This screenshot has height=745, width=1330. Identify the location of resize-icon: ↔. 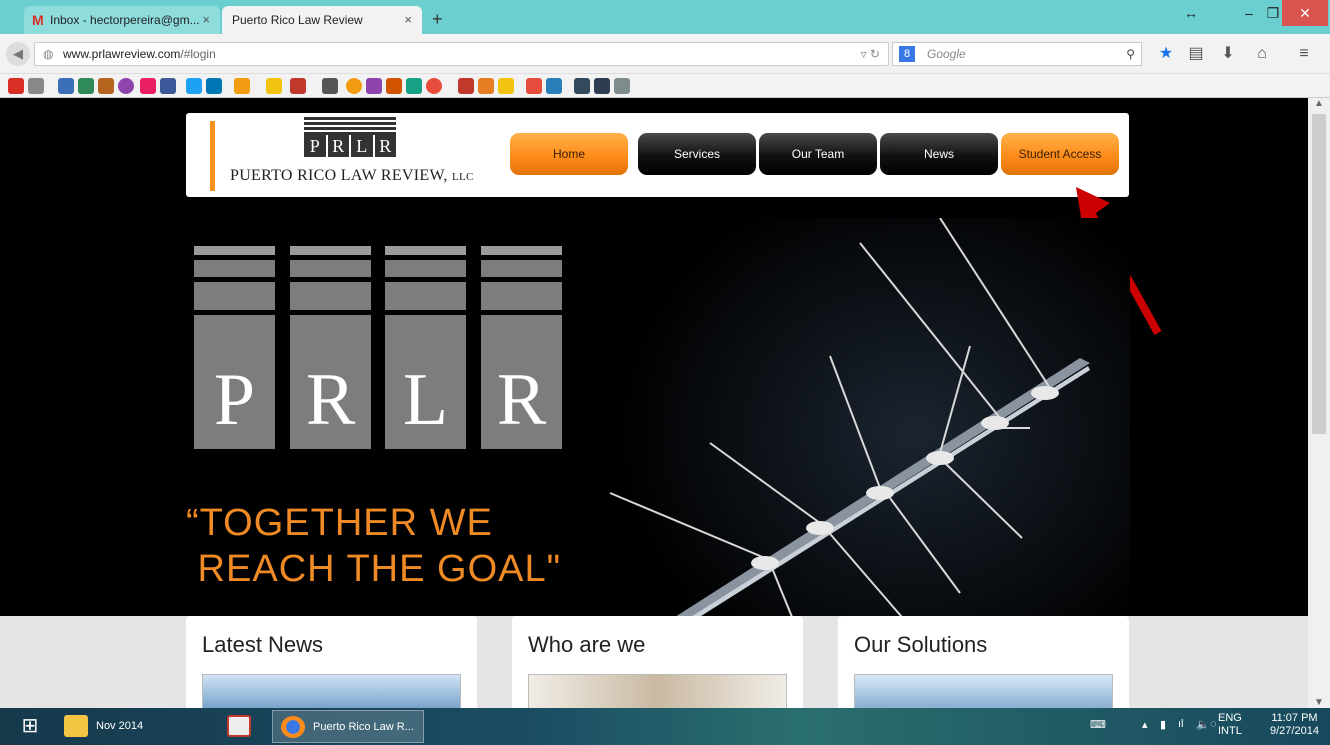
(1191, 13).